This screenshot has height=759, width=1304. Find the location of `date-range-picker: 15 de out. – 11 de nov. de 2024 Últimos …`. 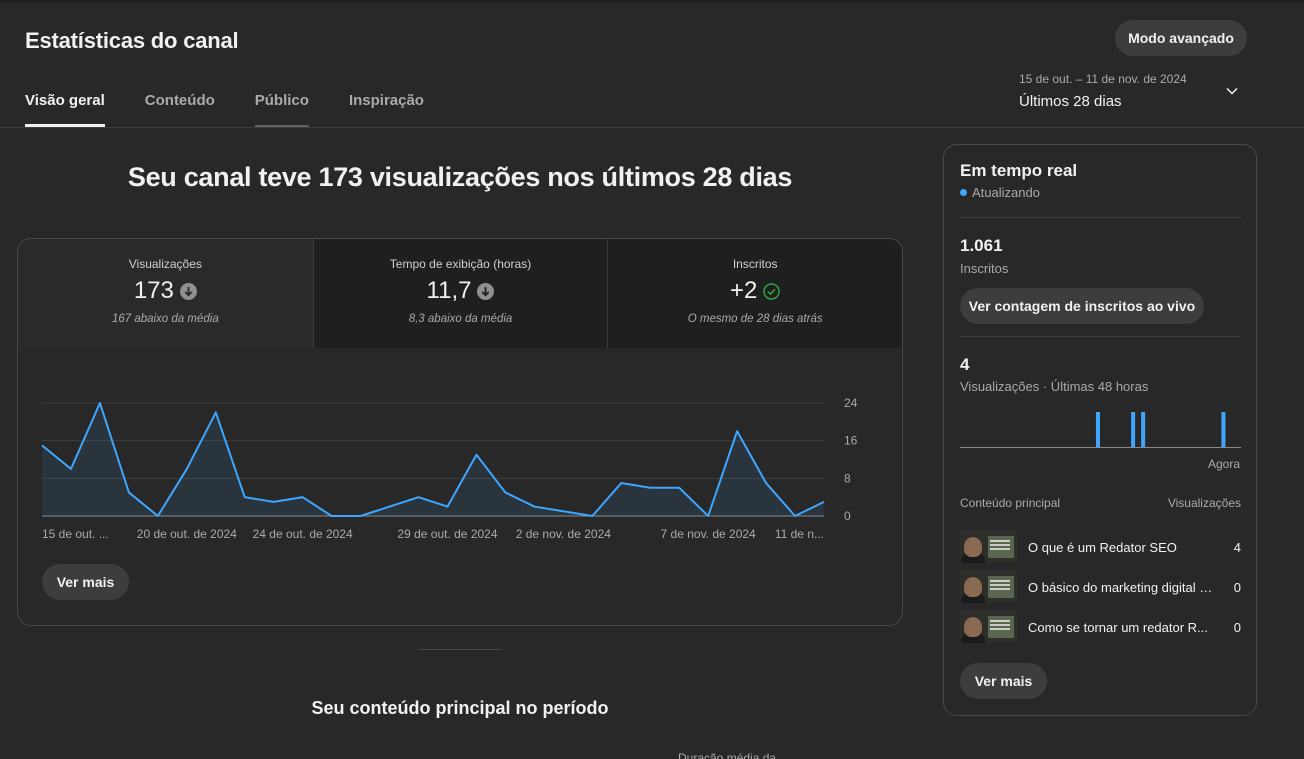

date-range-picker: 15 de out. – 11 de nov. de 2024 Últimos … is located at coordinates (1134, 94).